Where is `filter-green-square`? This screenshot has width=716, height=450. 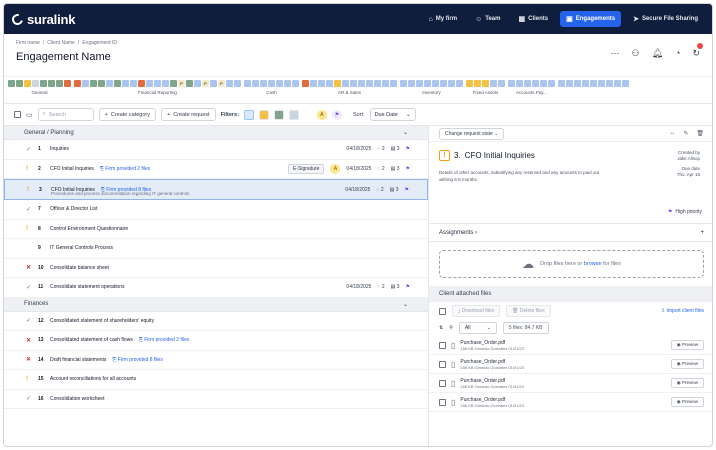 filter-green-square is located at coordinates (278, 114).